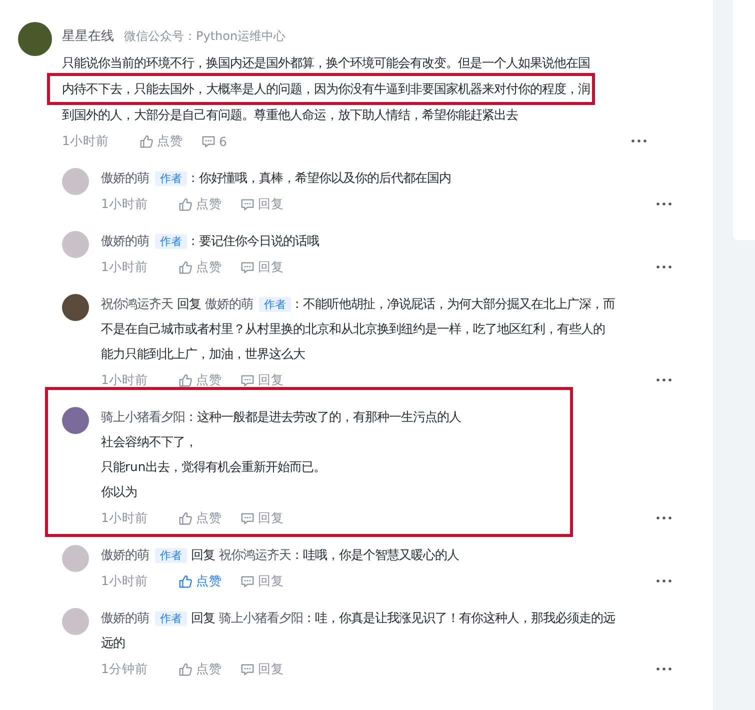 Image resolution: width=755 pixels, height=710 pixels. Describe the element at coordinates (143, 417) in the screenshot. I see `author-name: 骑上小猪看夕阳` at that location.